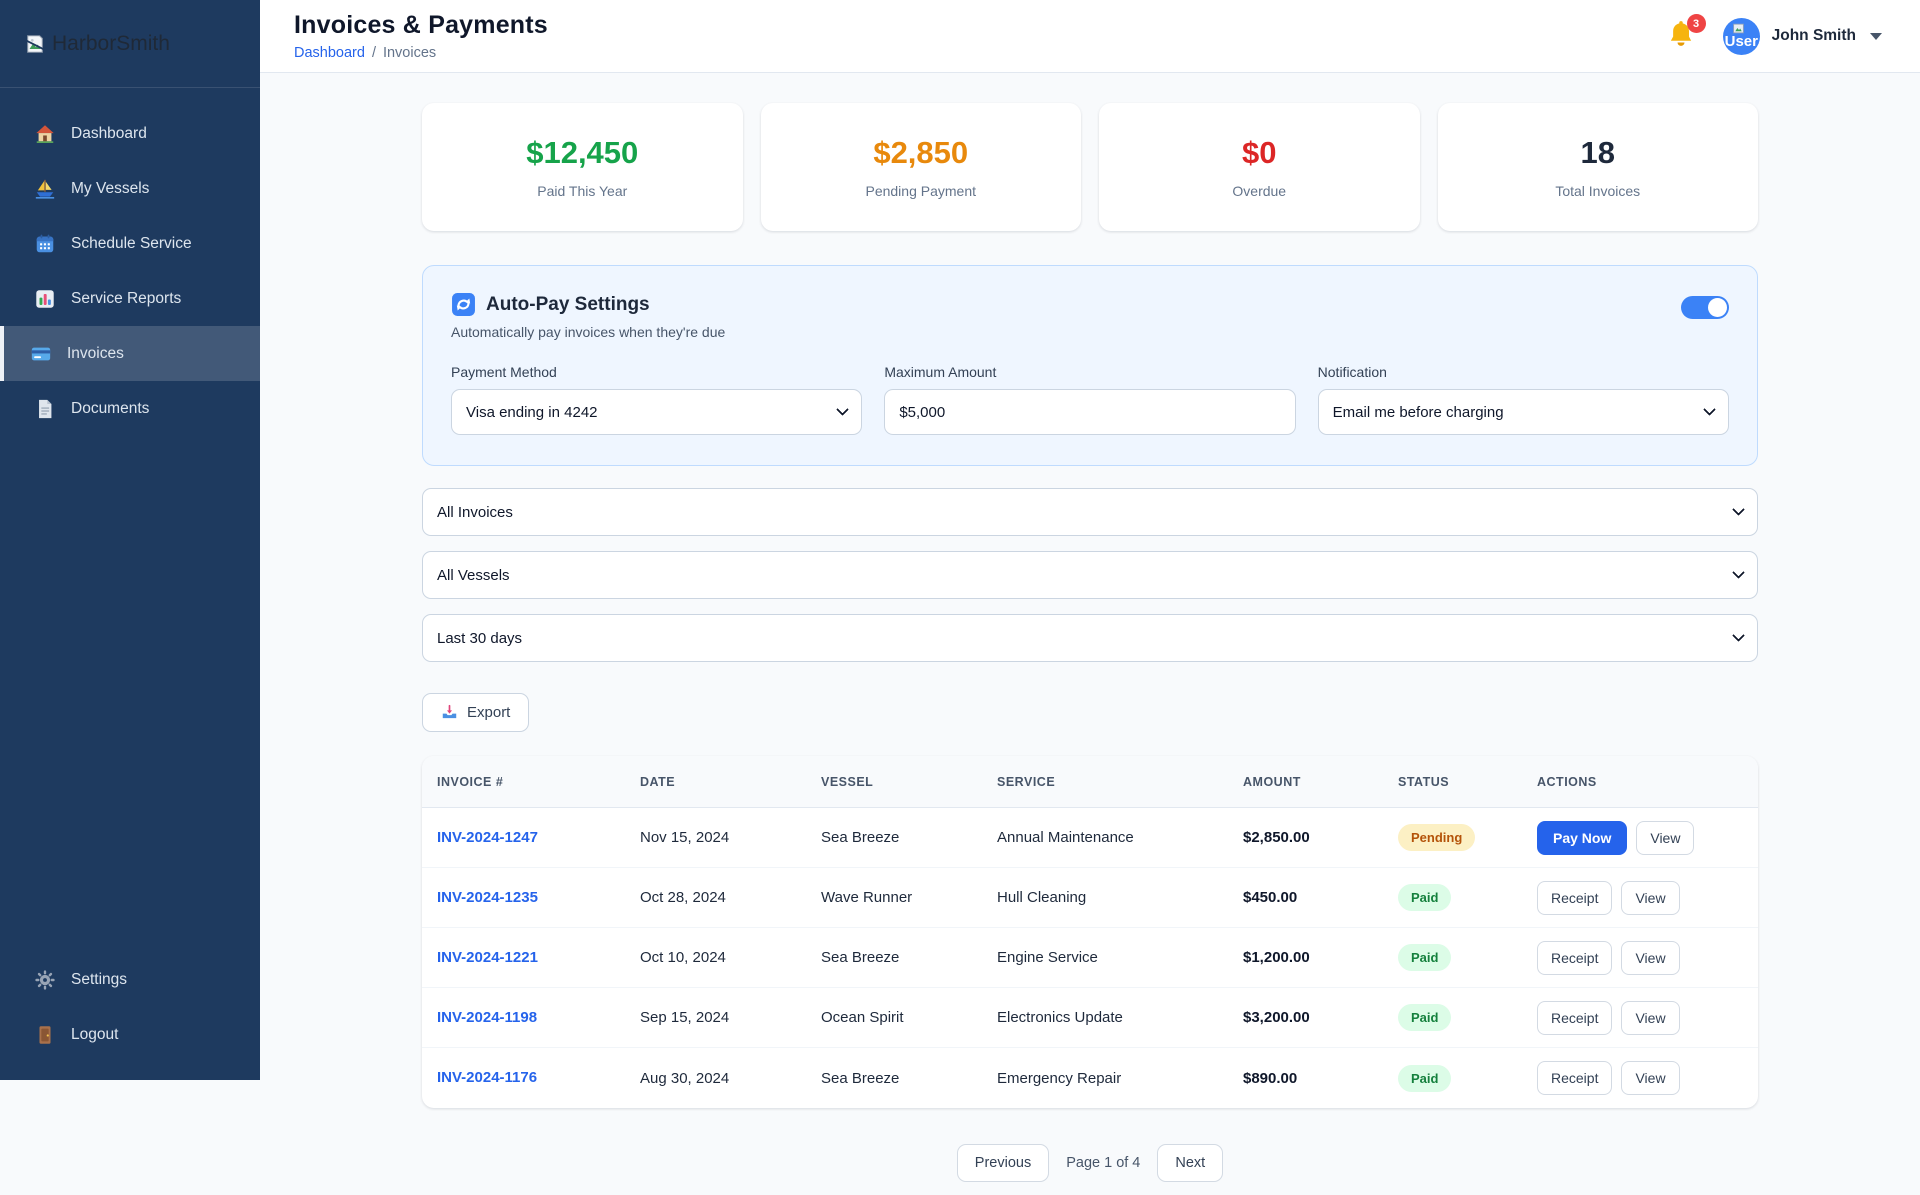 The width and height of the screenshot is (1920, 1195). Describe the element at coordinates (449, 711) in the screenshot. I see `inbox-tray-icon` at that location.